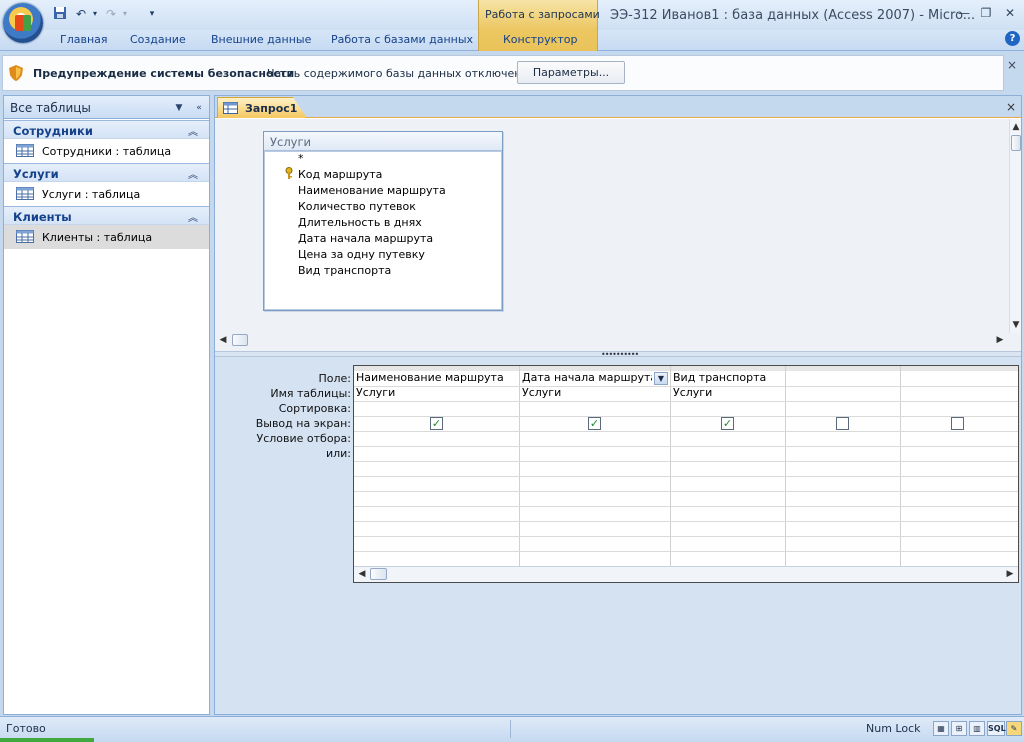 The image size is (1024, 742). I want to click on help-icon: ?, so click(1012, 38).